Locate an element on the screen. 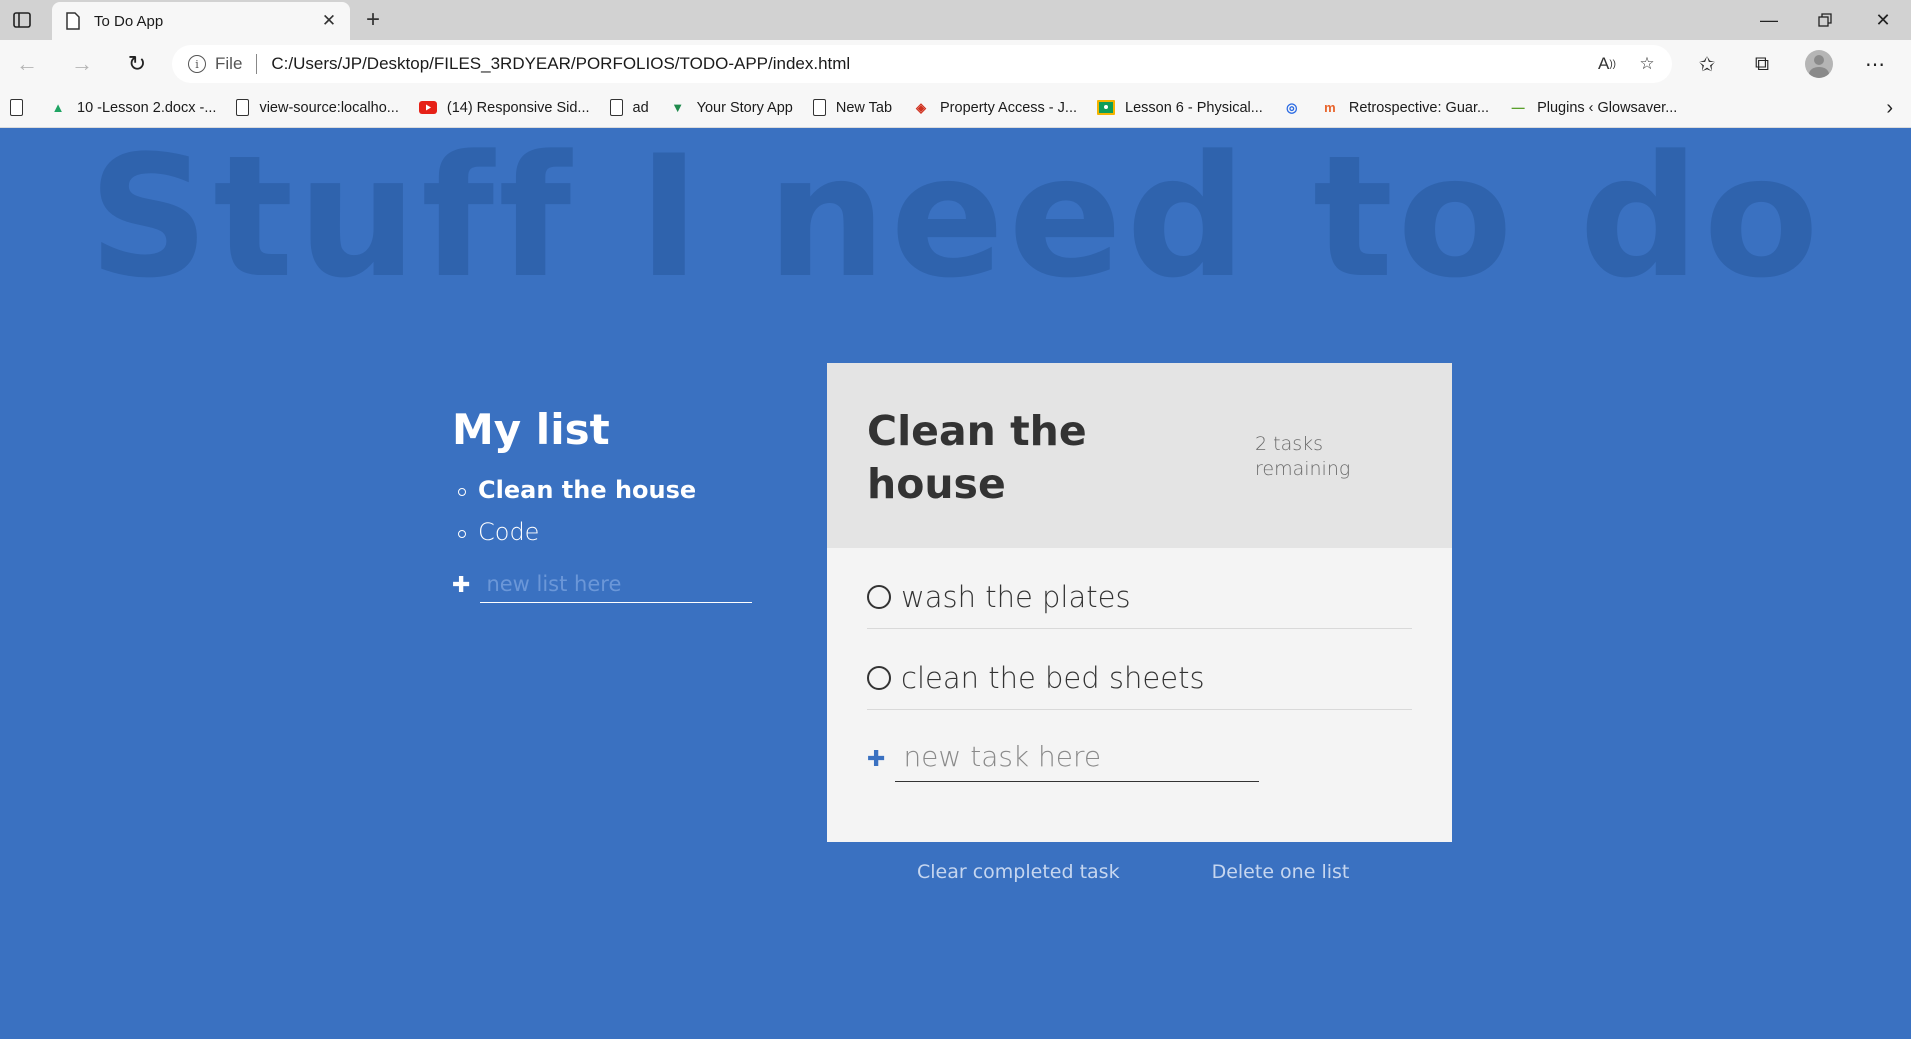  restore-button is located at coordinates (1825, 20).